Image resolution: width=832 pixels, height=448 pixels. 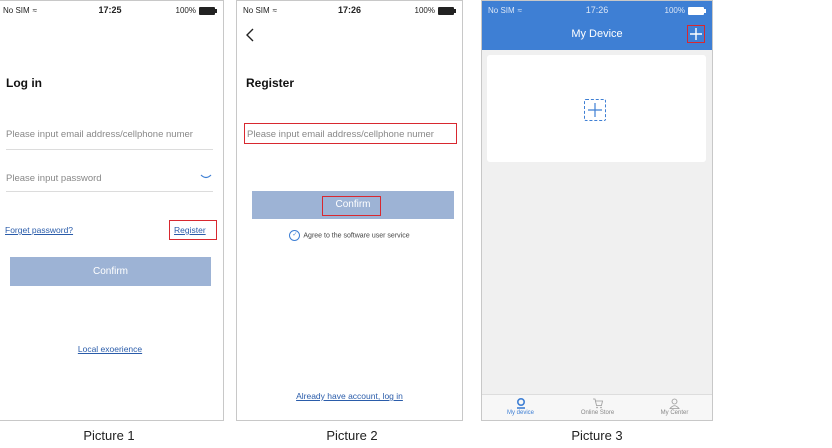 I want to click on cart-icon, so click(x=598, y=403).